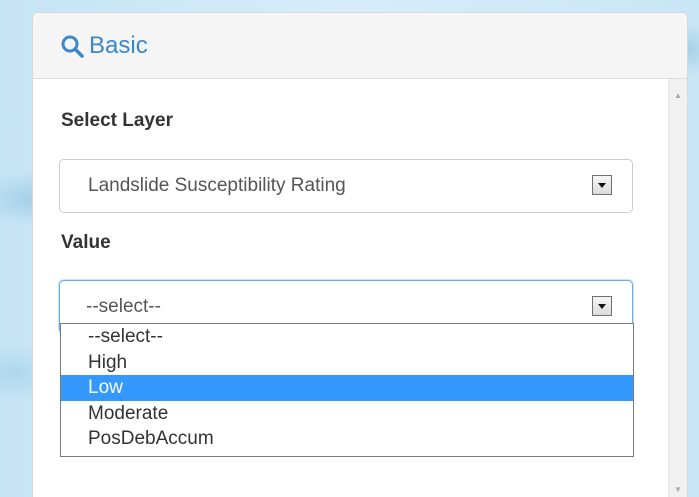 The image size is (699, 497). I want to click on dropdown-option: High, so click(347, 363).